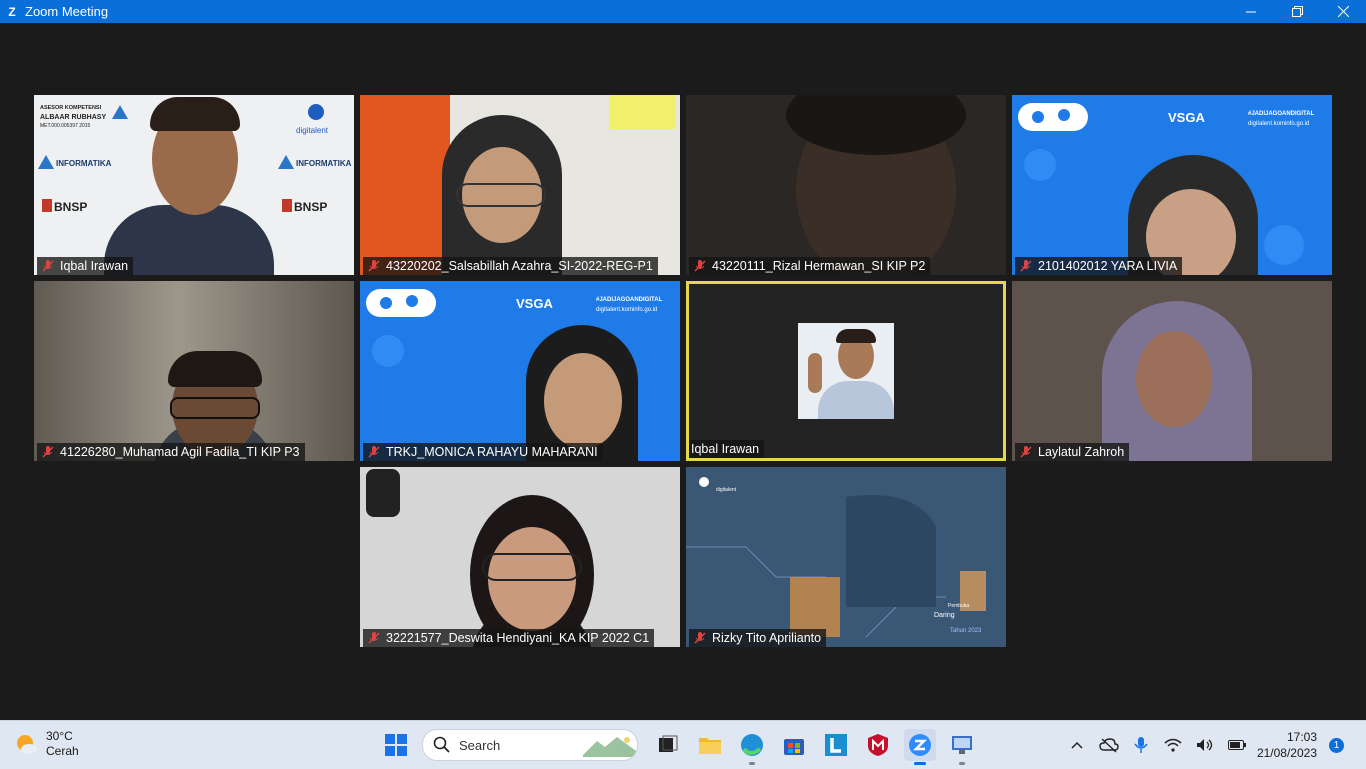 This screenshot has width=1366, height=769. I want to click on maximize-button, so click(1297, 11).